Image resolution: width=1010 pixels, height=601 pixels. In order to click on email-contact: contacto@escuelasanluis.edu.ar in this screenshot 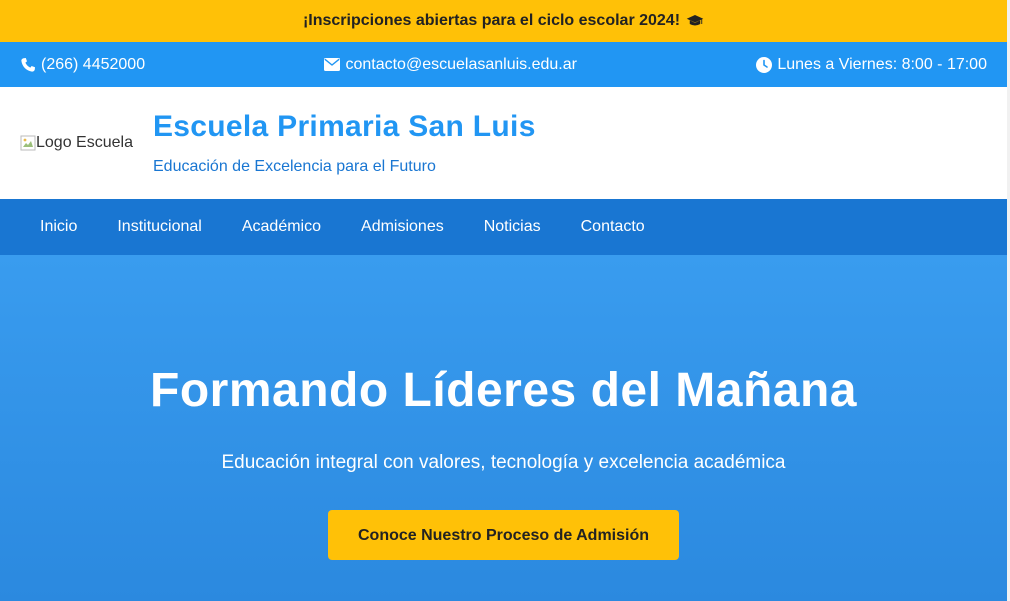, I will do `click(450, 65)`.